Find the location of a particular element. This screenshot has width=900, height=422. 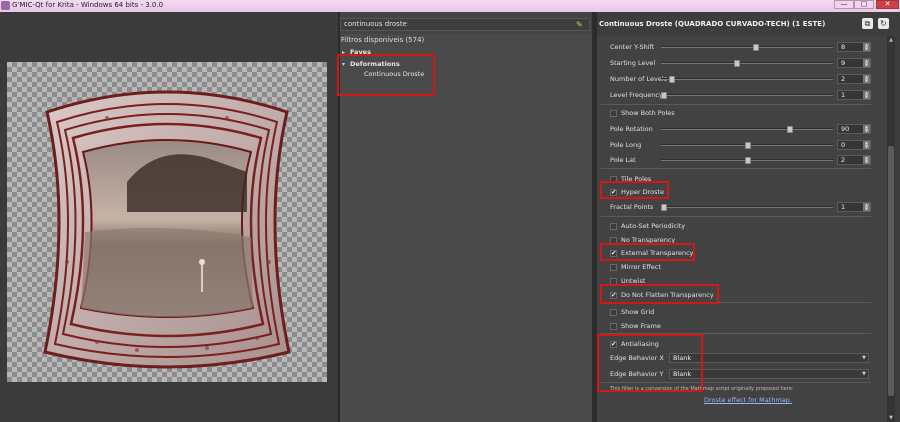

param-label: Pole Rotation is located at coordinates (631, 129).